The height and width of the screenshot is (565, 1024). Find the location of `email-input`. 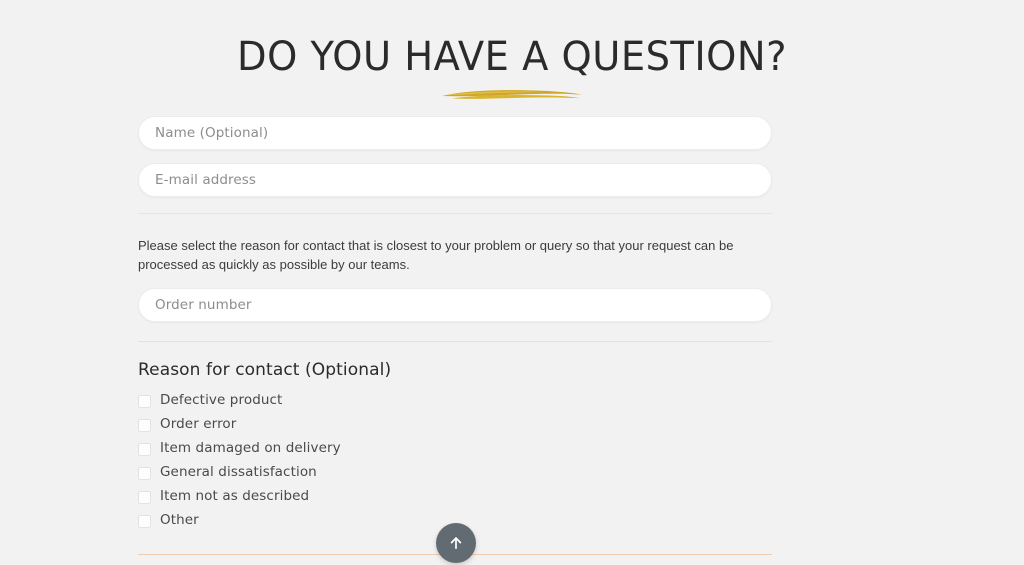

email-input is located at coordinates (462, 180).